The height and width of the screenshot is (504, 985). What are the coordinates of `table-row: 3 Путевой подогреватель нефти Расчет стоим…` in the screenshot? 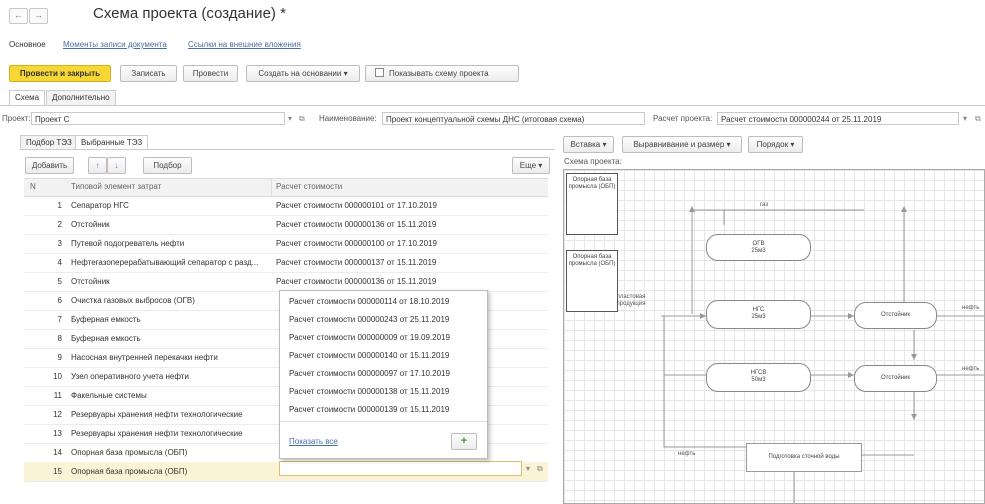 It's located at (286, 244).